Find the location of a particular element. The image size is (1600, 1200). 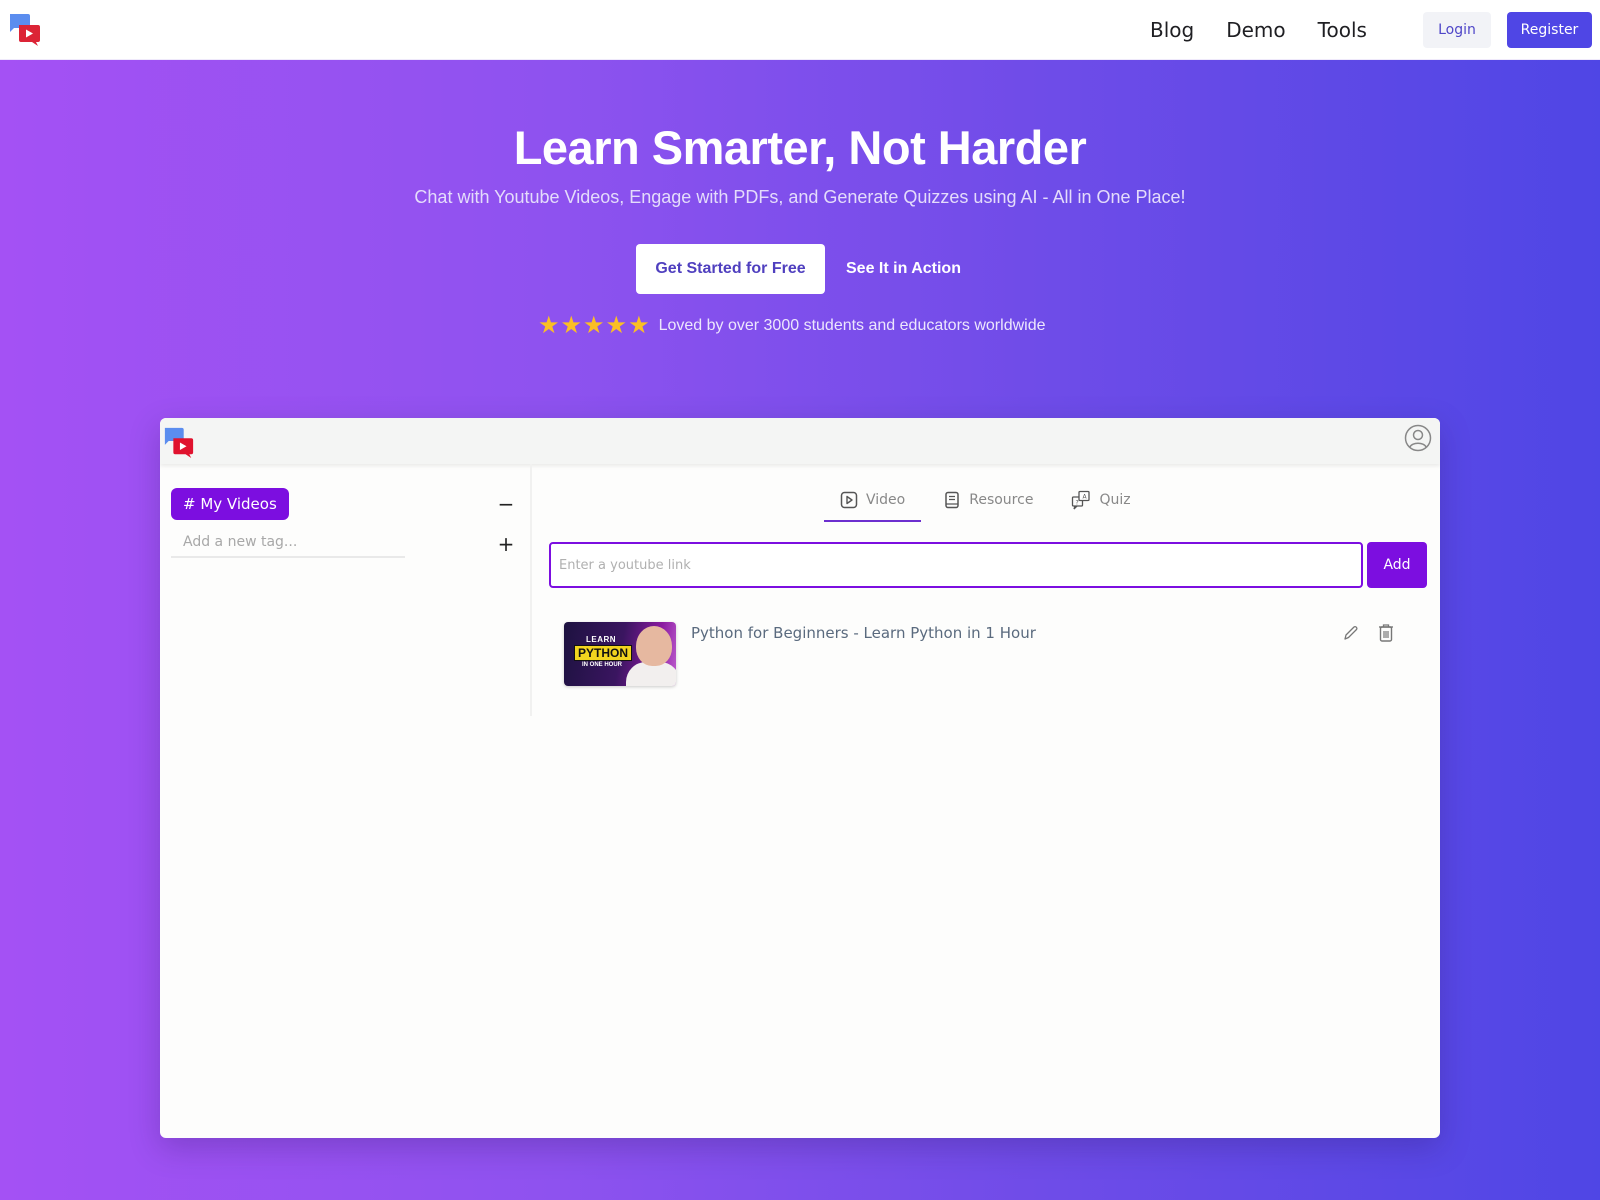

tab-video: Video is located at coordinates (873, 501).